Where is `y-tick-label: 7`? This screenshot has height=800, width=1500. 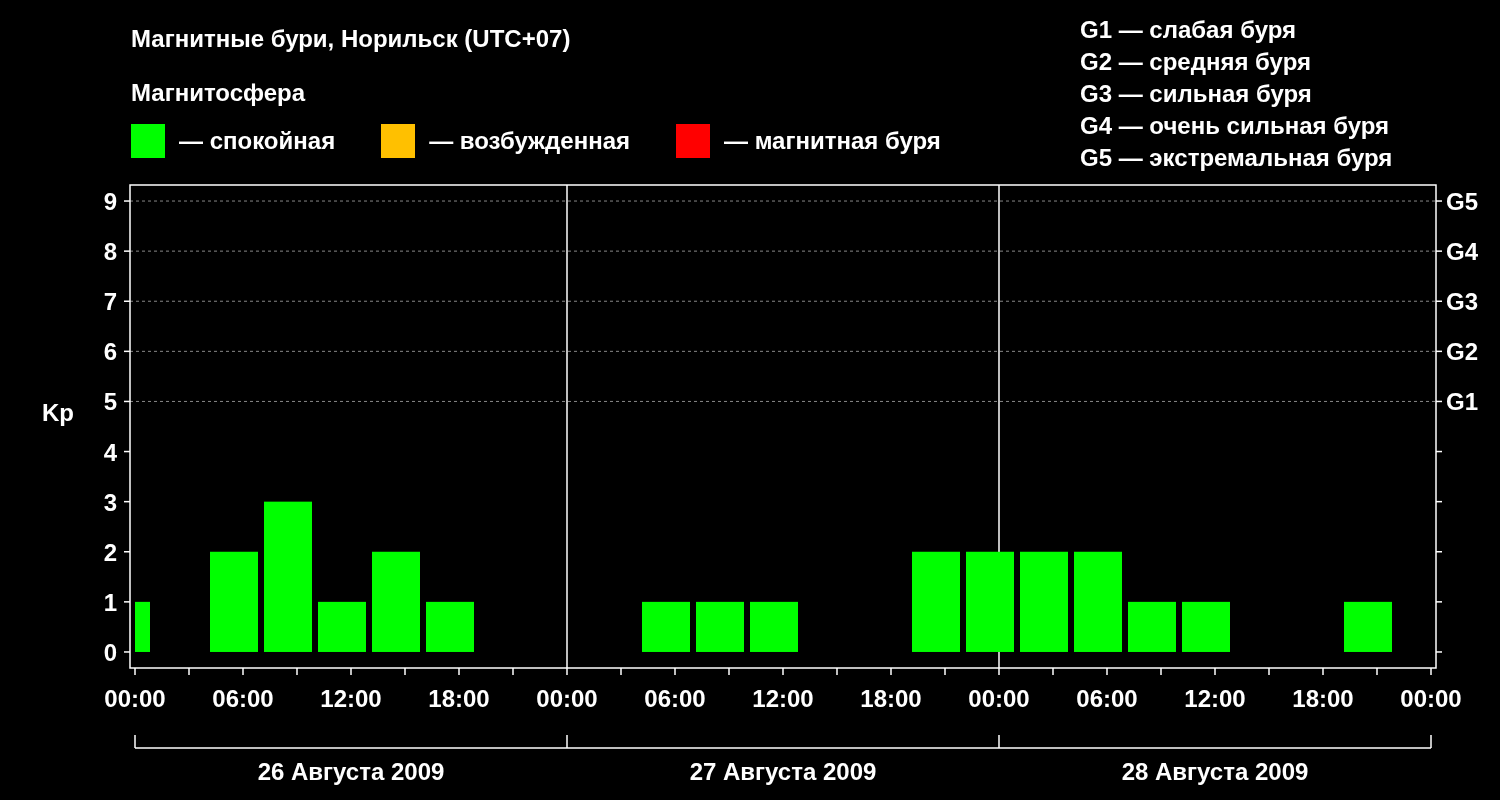
y-tick-label: 7 is located at coordinates (110, 302).